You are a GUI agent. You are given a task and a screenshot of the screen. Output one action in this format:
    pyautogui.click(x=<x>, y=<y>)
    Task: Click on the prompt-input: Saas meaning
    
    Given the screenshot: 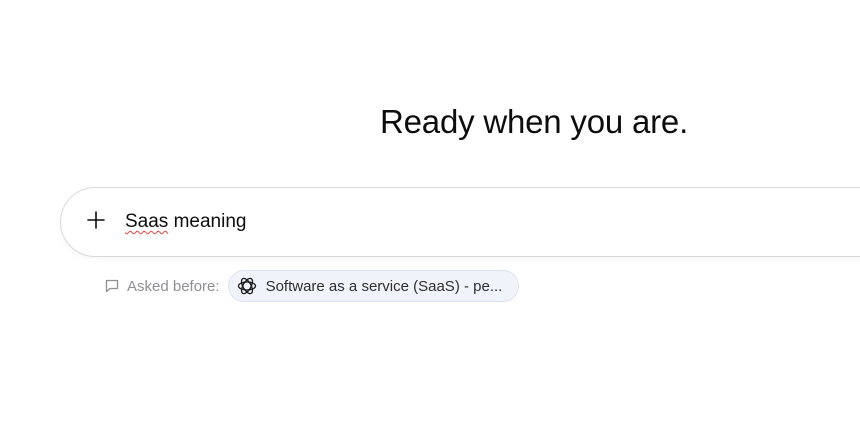 What is the action you would take?
    pyautogui.click(x=185, y=222)
    